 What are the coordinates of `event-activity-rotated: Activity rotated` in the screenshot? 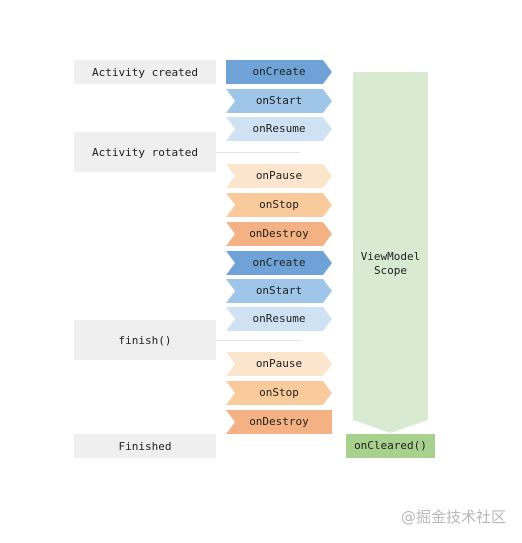 It's located at (145, 152).